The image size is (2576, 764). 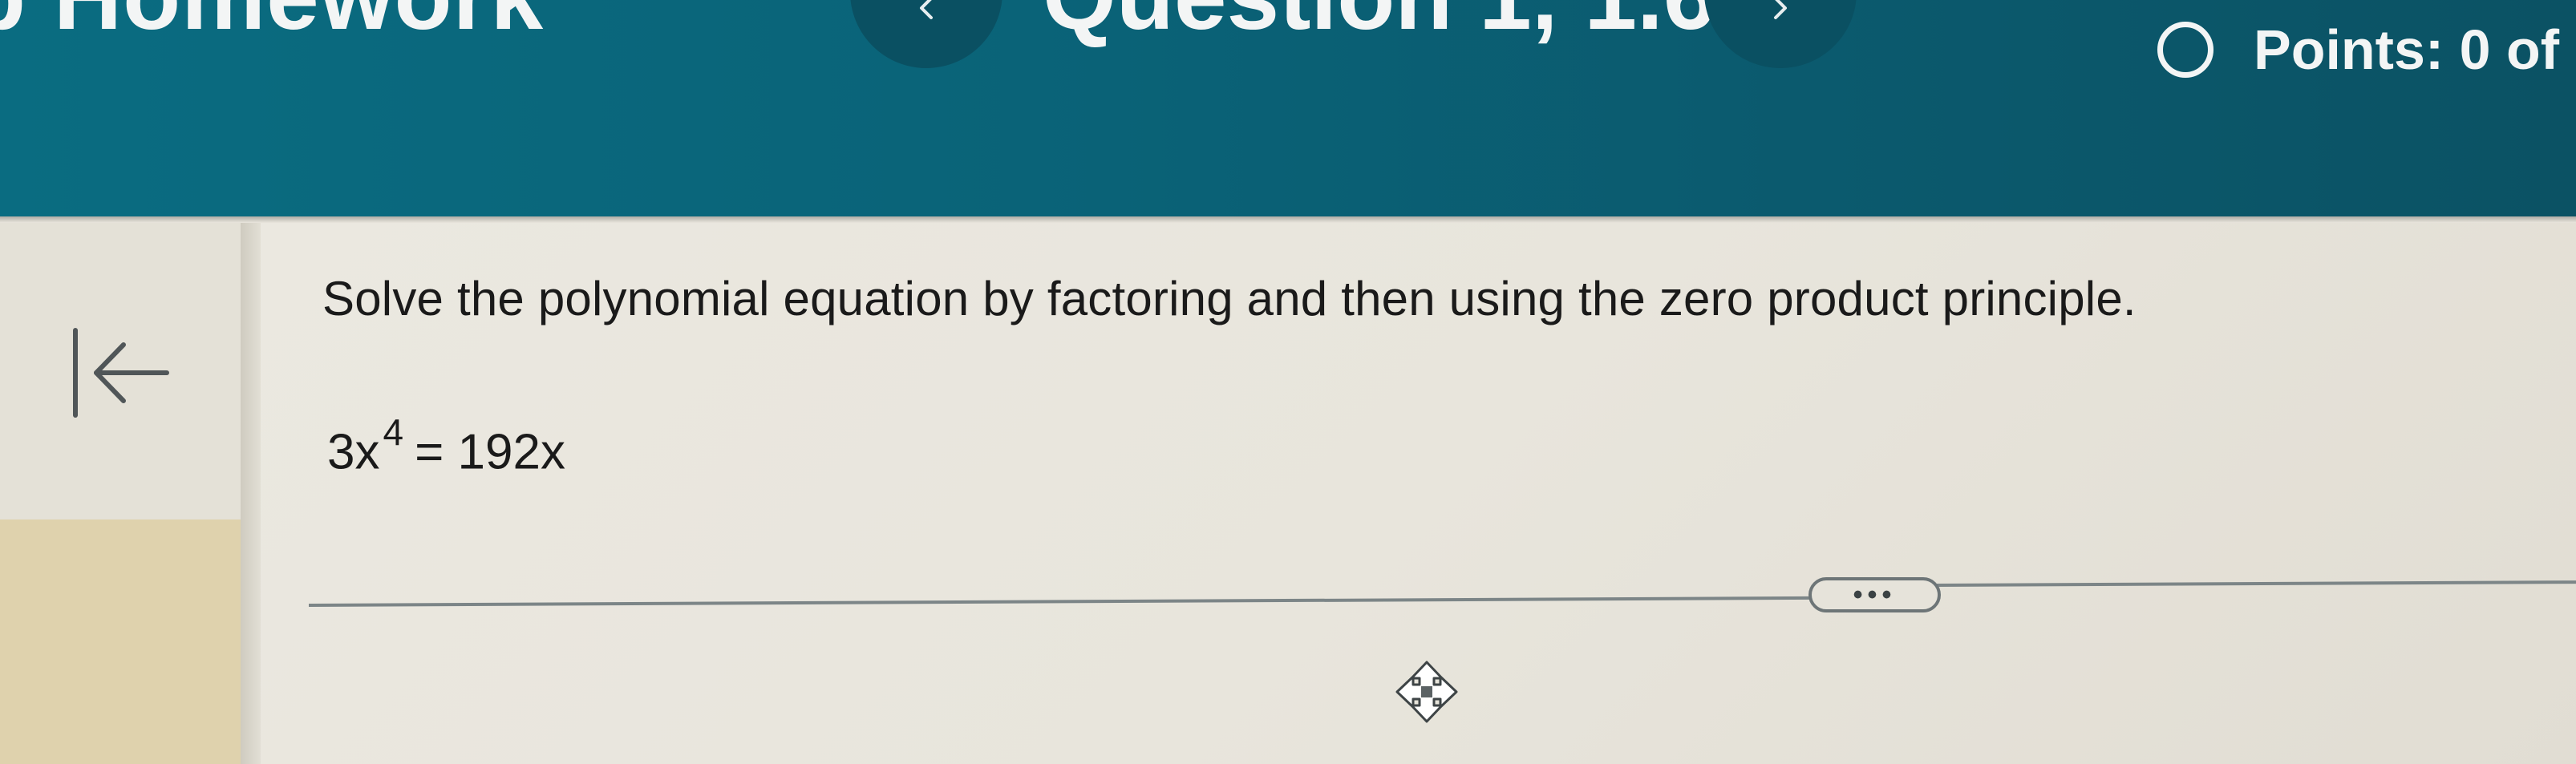 What do you see at coordinates (353, 452) in the screenshot?
I see `equation-base: 3x` at bounding box center [353, 452].